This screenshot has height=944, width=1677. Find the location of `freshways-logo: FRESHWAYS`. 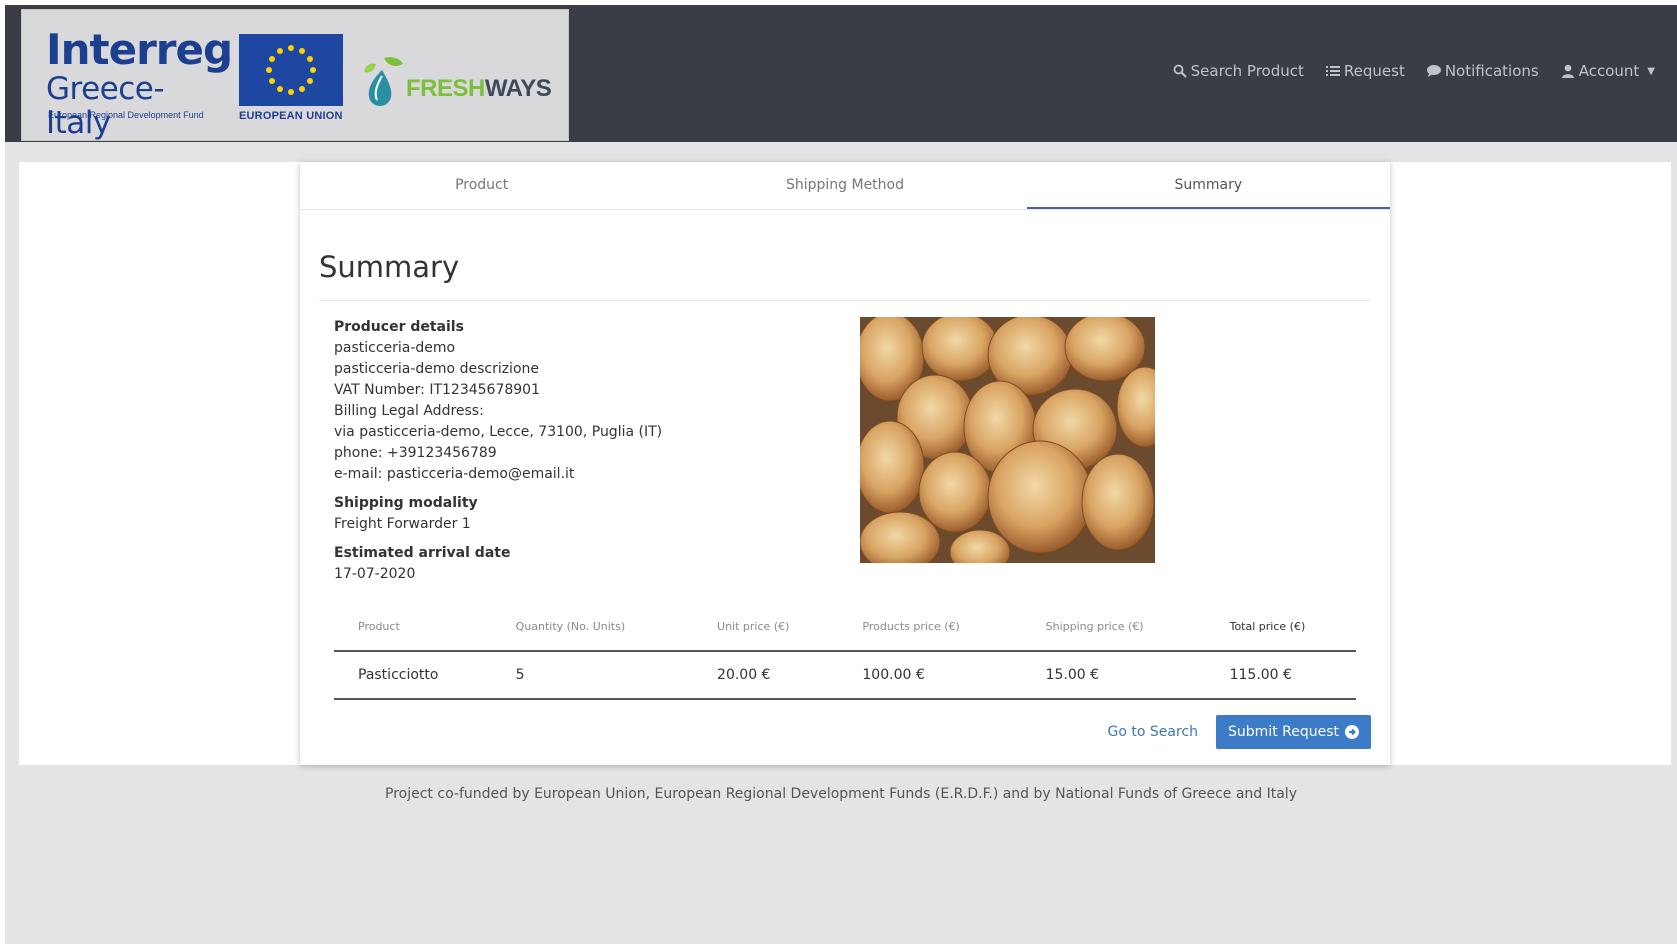

freshways-logo: FRESHWAYS is located at coordinates (457, 84).